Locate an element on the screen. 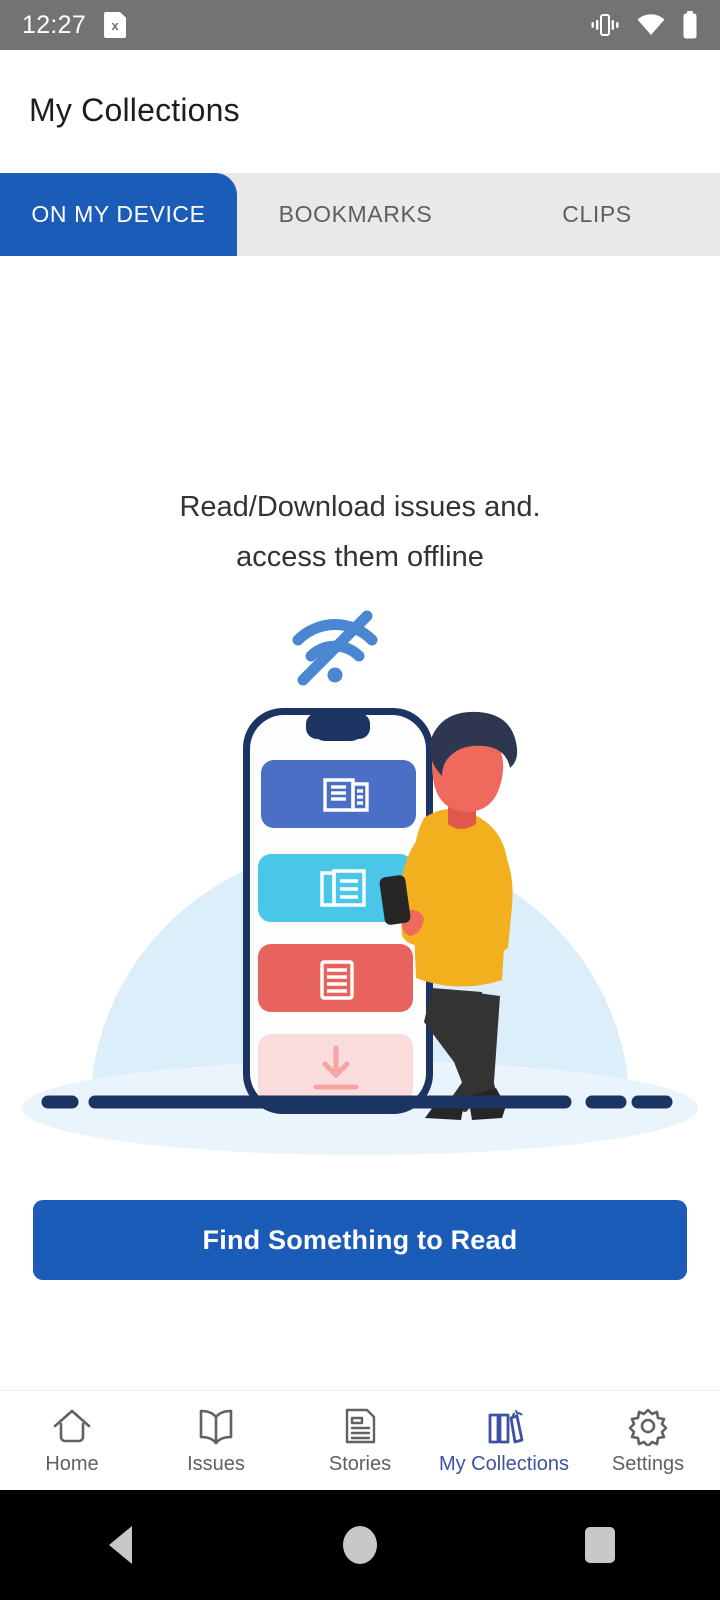  status-bar-icons is located at coordinates (644, 25).